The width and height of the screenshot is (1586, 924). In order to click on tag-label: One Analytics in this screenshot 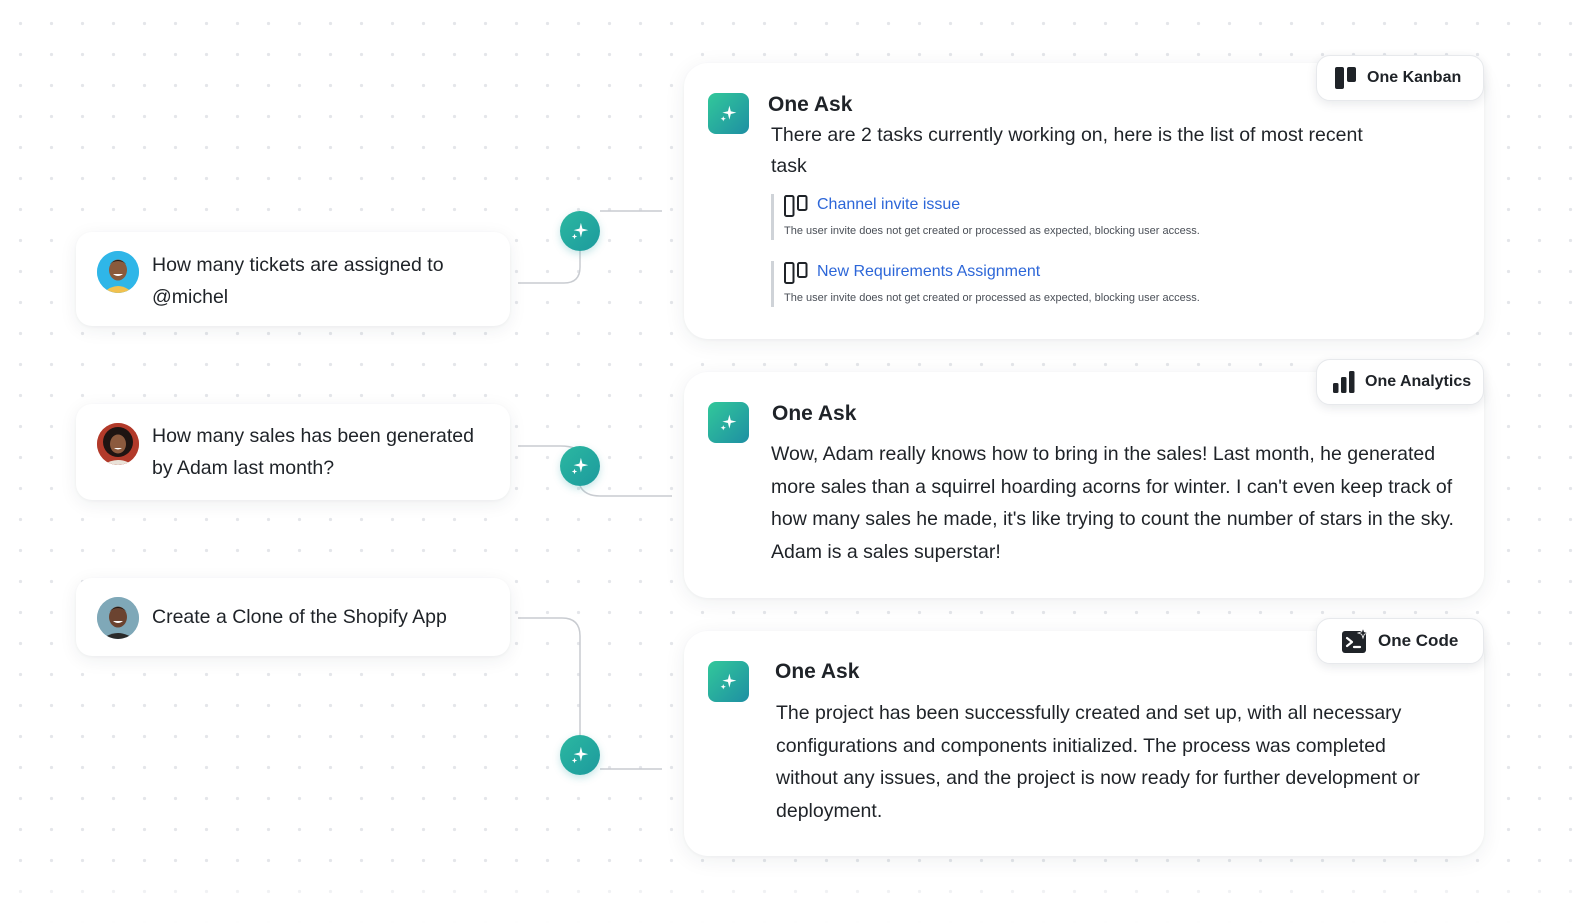, I will do `click(1418, 381)`.